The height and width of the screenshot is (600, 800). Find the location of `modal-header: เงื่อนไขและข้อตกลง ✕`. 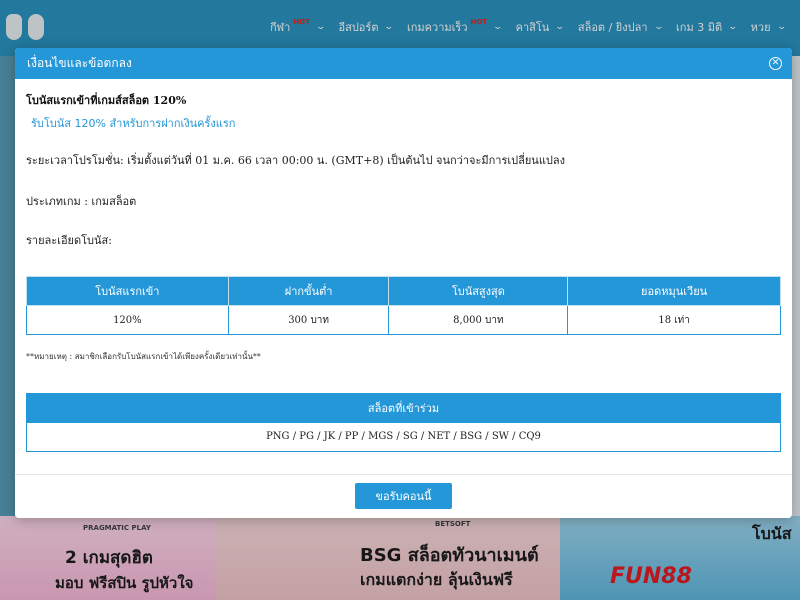

modal-header: เงื่อนไขและข้อตกลง ✕ is located at coordinates (403, 63).